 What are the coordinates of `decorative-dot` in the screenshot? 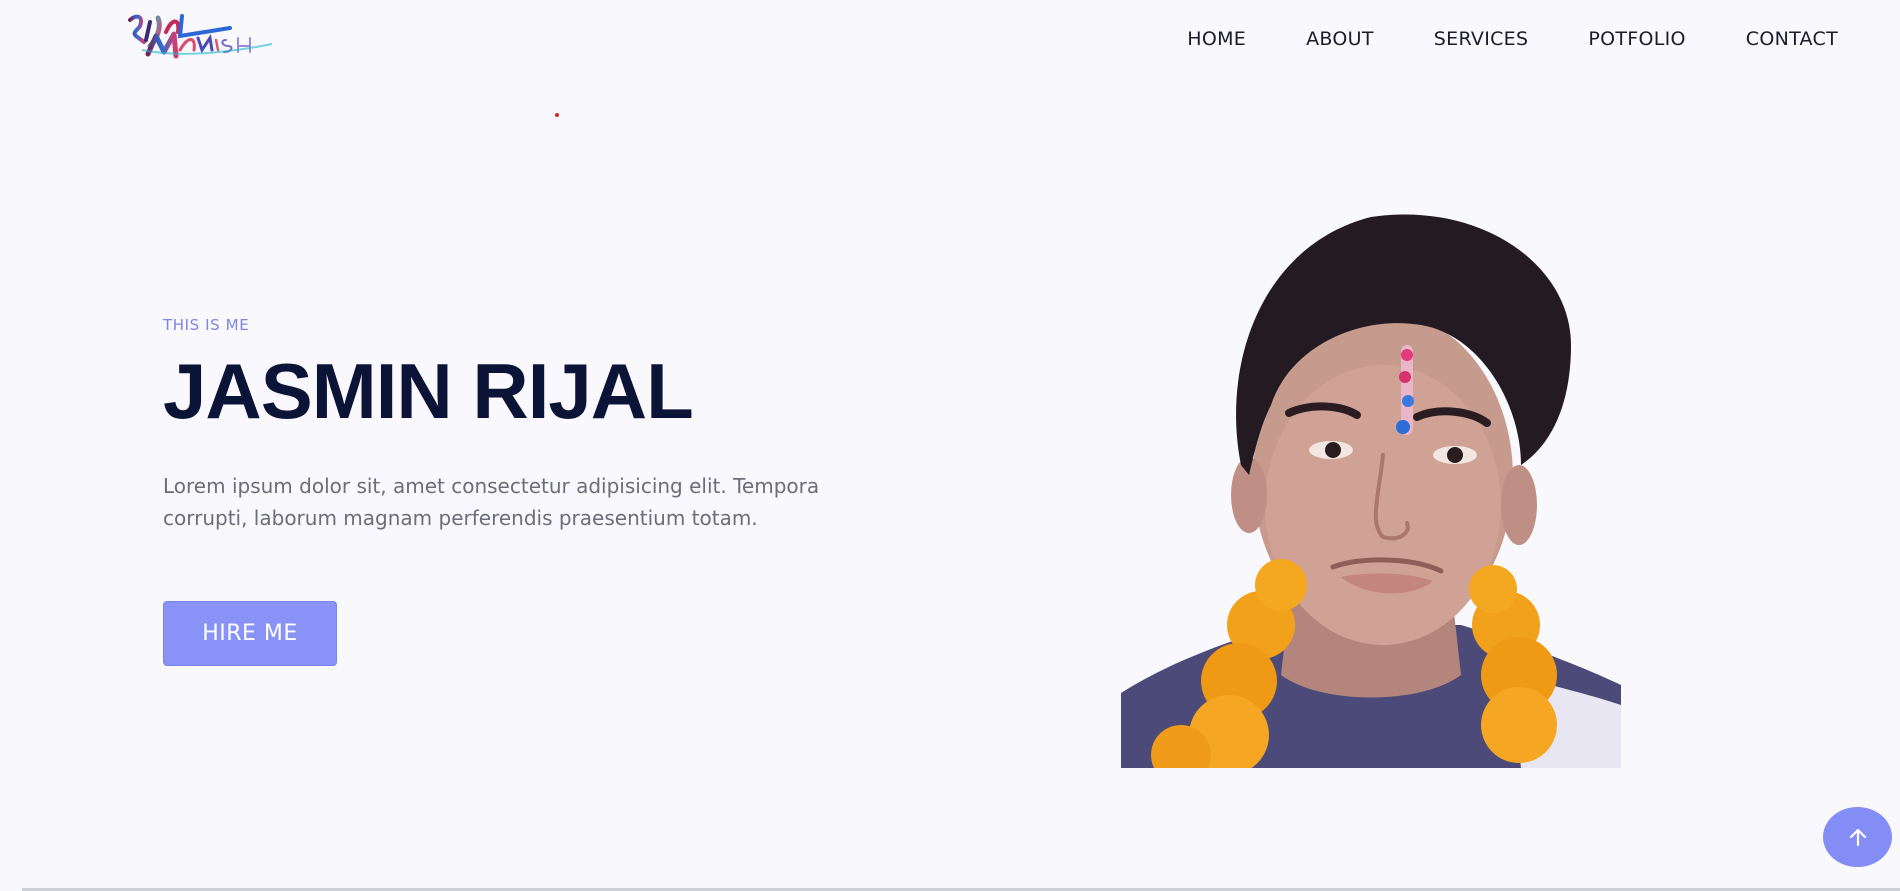 It's located at (557, 115).